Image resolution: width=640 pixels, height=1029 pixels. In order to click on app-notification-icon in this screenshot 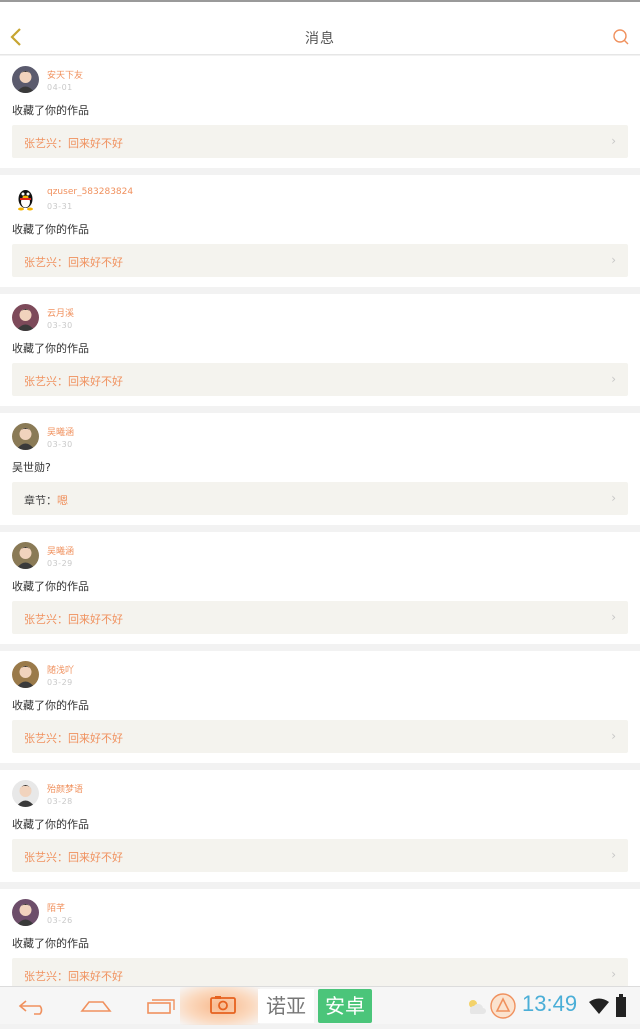, I will do `click(503, 1006)`.